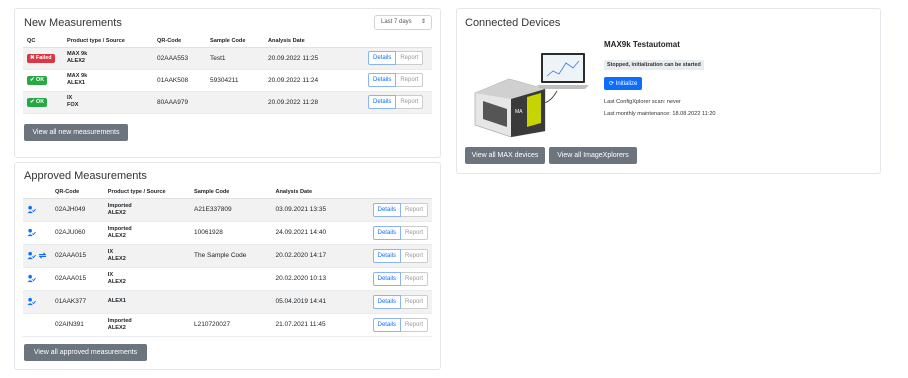  I want to click on analysis-date: 20.09.2022 11:24, so click(314, 80).